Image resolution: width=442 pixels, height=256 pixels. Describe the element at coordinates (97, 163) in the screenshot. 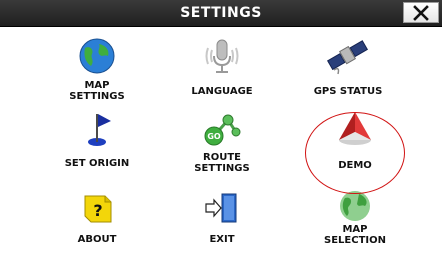

I see `tile-label: SET ORIGIN` at that location.